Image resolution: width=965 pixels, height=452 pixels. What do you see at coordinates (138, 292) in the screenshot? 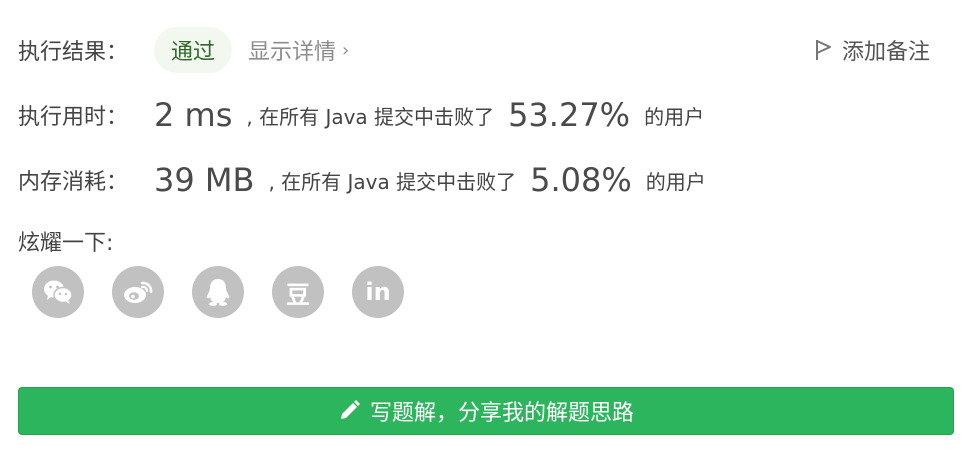
I see `weibo-icon` at bounding box center [138, 292].